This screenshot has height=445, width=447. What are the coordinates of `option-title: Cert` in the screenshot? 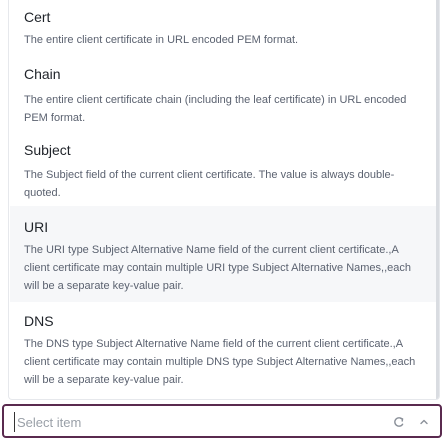 It's located at (37, 17).